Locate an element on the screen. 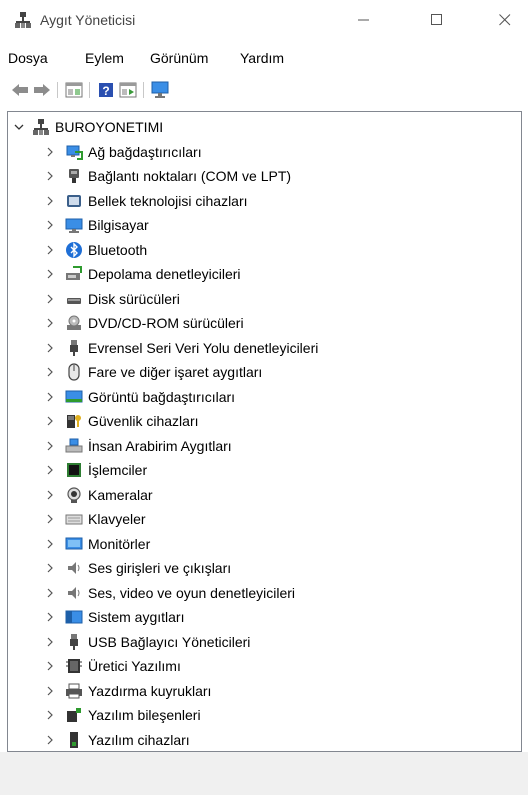  tree-item-label: Bellek teknolojisi cihazları is located at coordinates (168, 200).